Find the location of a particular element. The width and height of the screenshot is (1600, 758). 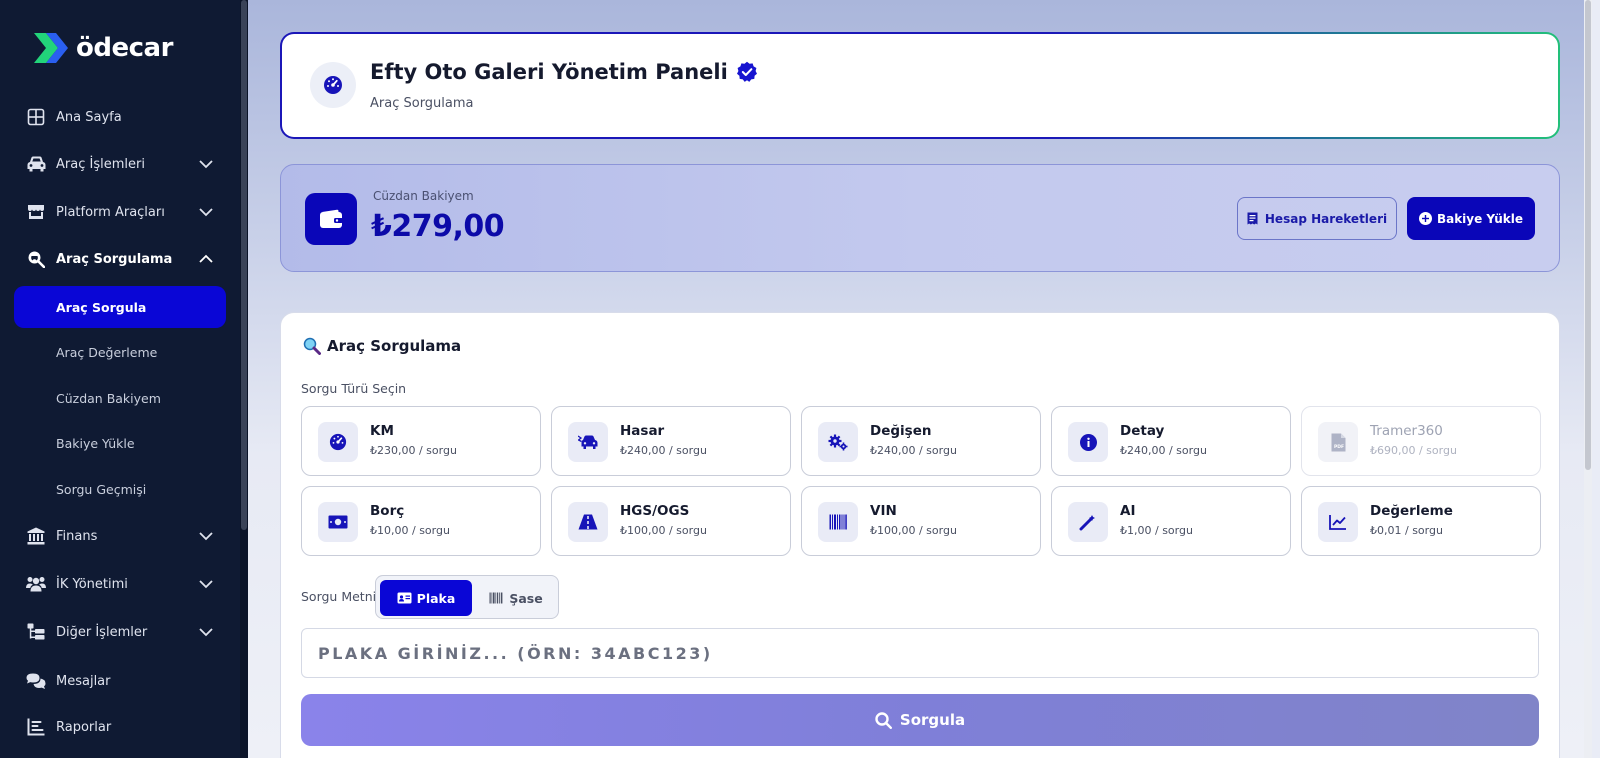

chevron-up-icon is located at coordinates (206, 258).